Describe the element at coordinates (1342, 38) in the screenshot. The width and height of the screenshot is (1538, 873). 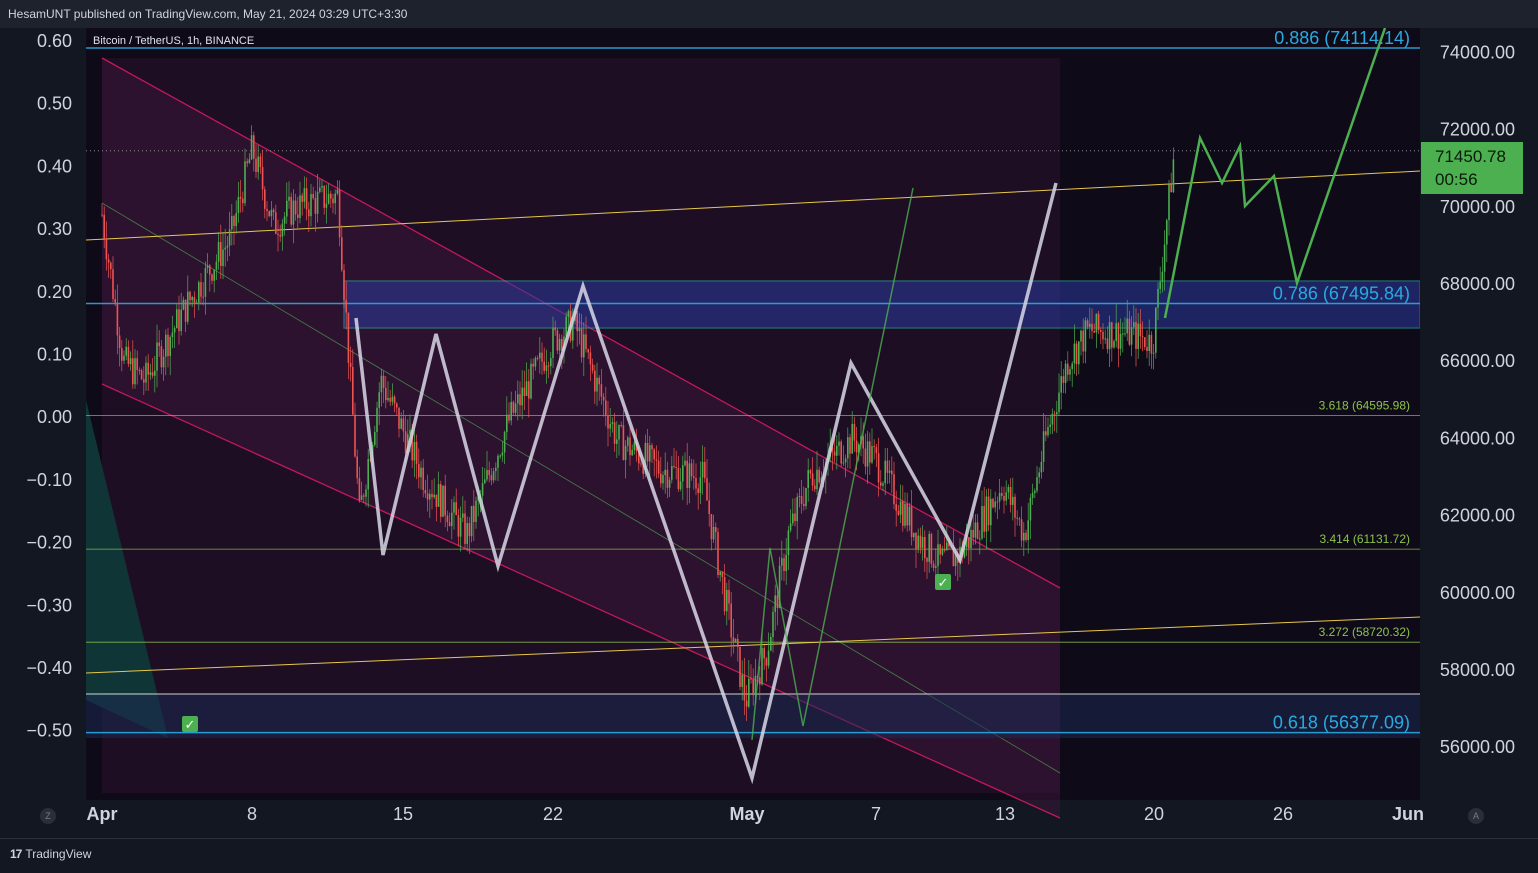
I see `fib-label-0: 0.886 (74114.14)` at that location.